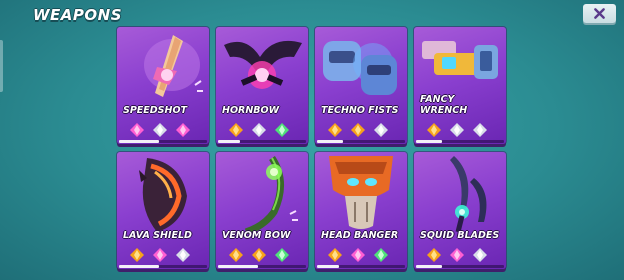  I want to click on weapon-card-squid-blades: SQUID BLADES, so click(460, 210).